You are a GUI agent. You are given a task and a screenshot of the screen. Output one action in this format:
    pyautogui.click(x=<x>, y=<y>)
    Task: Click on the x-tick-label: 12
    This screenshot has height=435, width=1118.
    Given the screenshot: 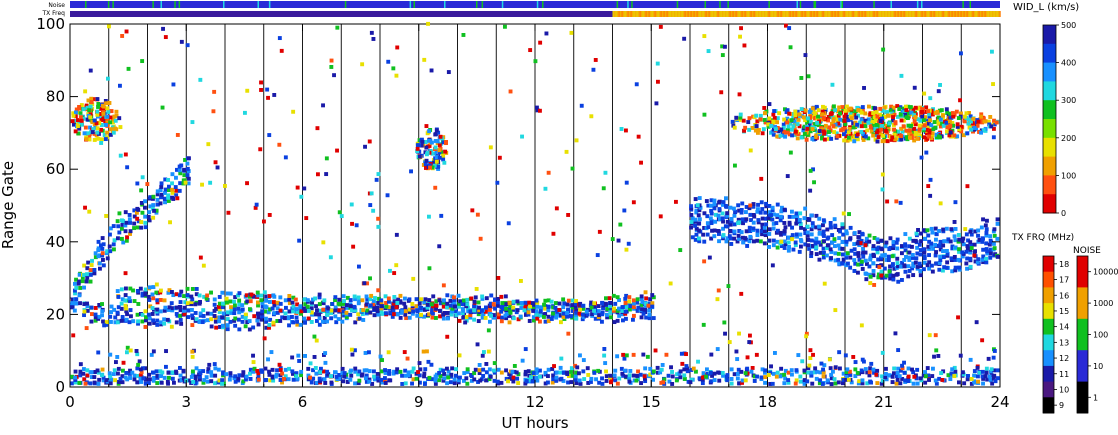 What is the action you would take?
    pyautogui.click(x=534, y=402)
    